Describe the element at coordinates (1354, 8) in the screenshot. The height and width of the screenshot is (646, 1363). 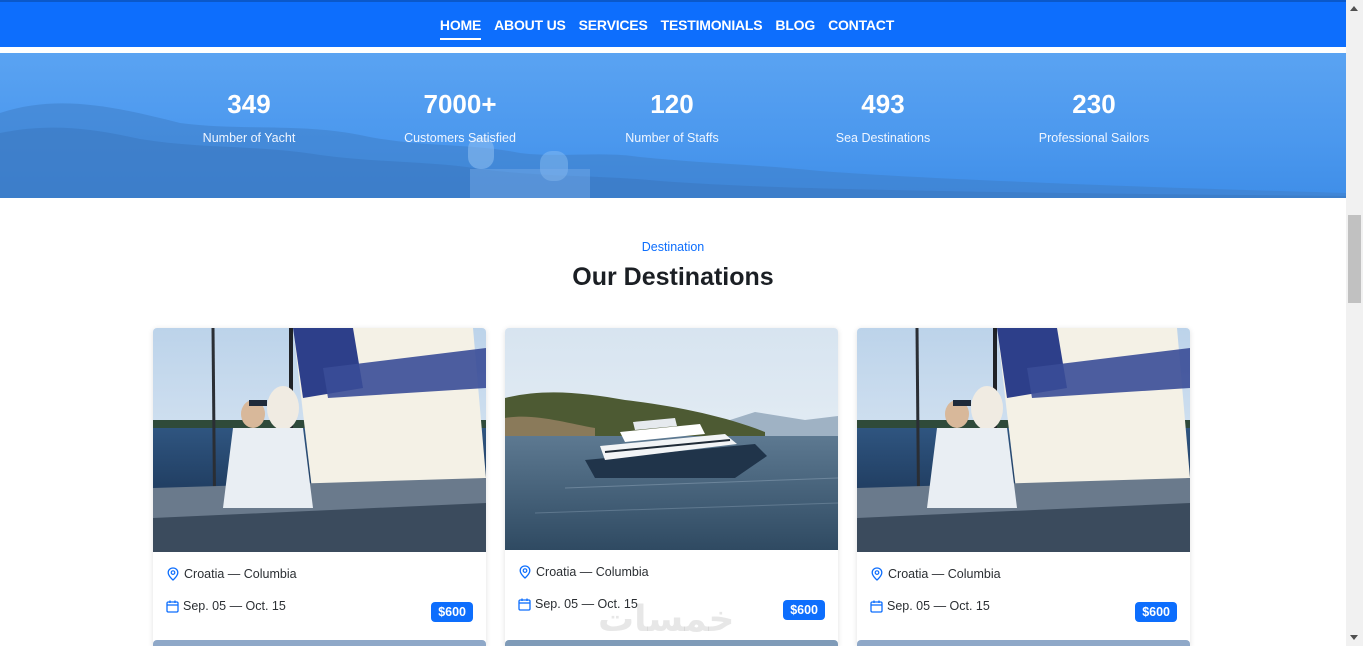
I see `scroll-up-arrow-icon` at that location.